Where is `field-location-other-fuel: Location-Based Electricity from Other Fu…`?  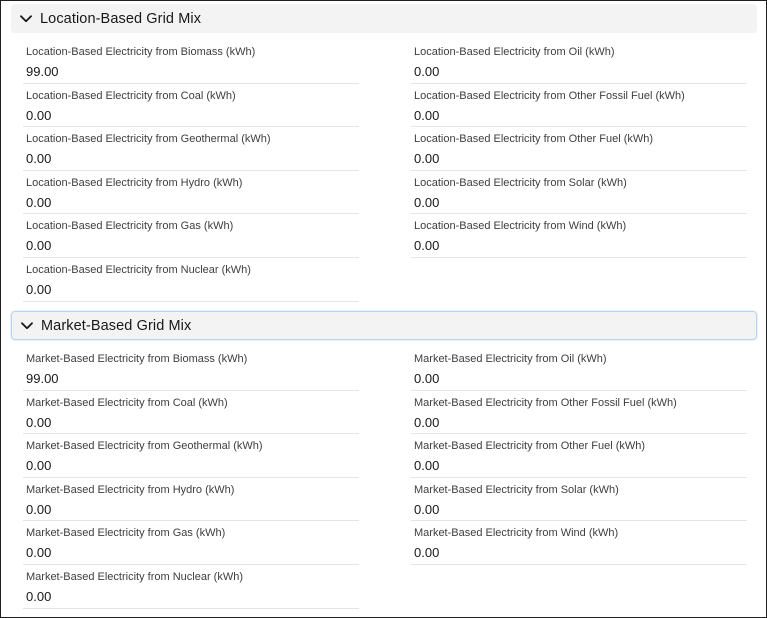 field-location-other-fuel: Location-Based Electricity from Other Fu… is located at coordinates (579, 149).